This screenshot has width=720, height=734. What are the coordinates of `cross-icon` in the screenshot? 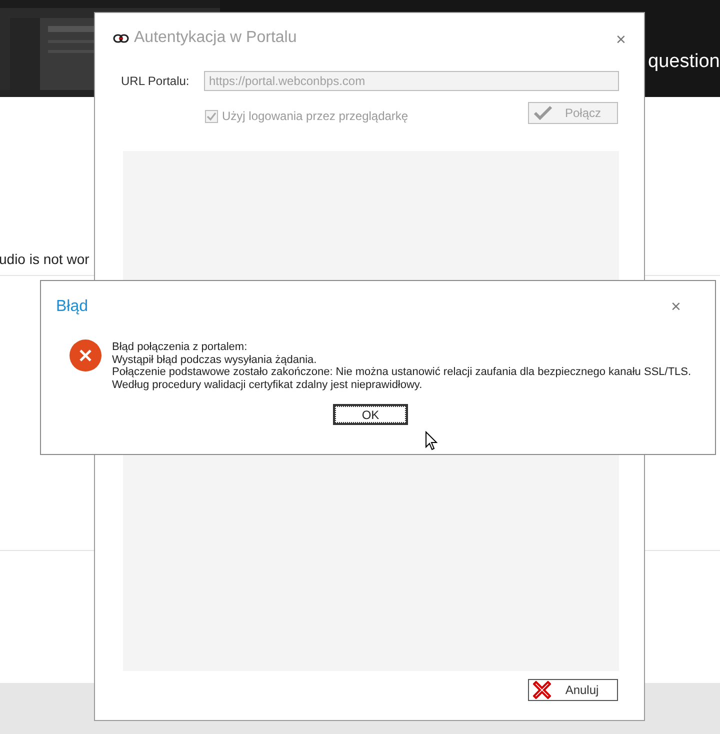 It's located at (542, 690).